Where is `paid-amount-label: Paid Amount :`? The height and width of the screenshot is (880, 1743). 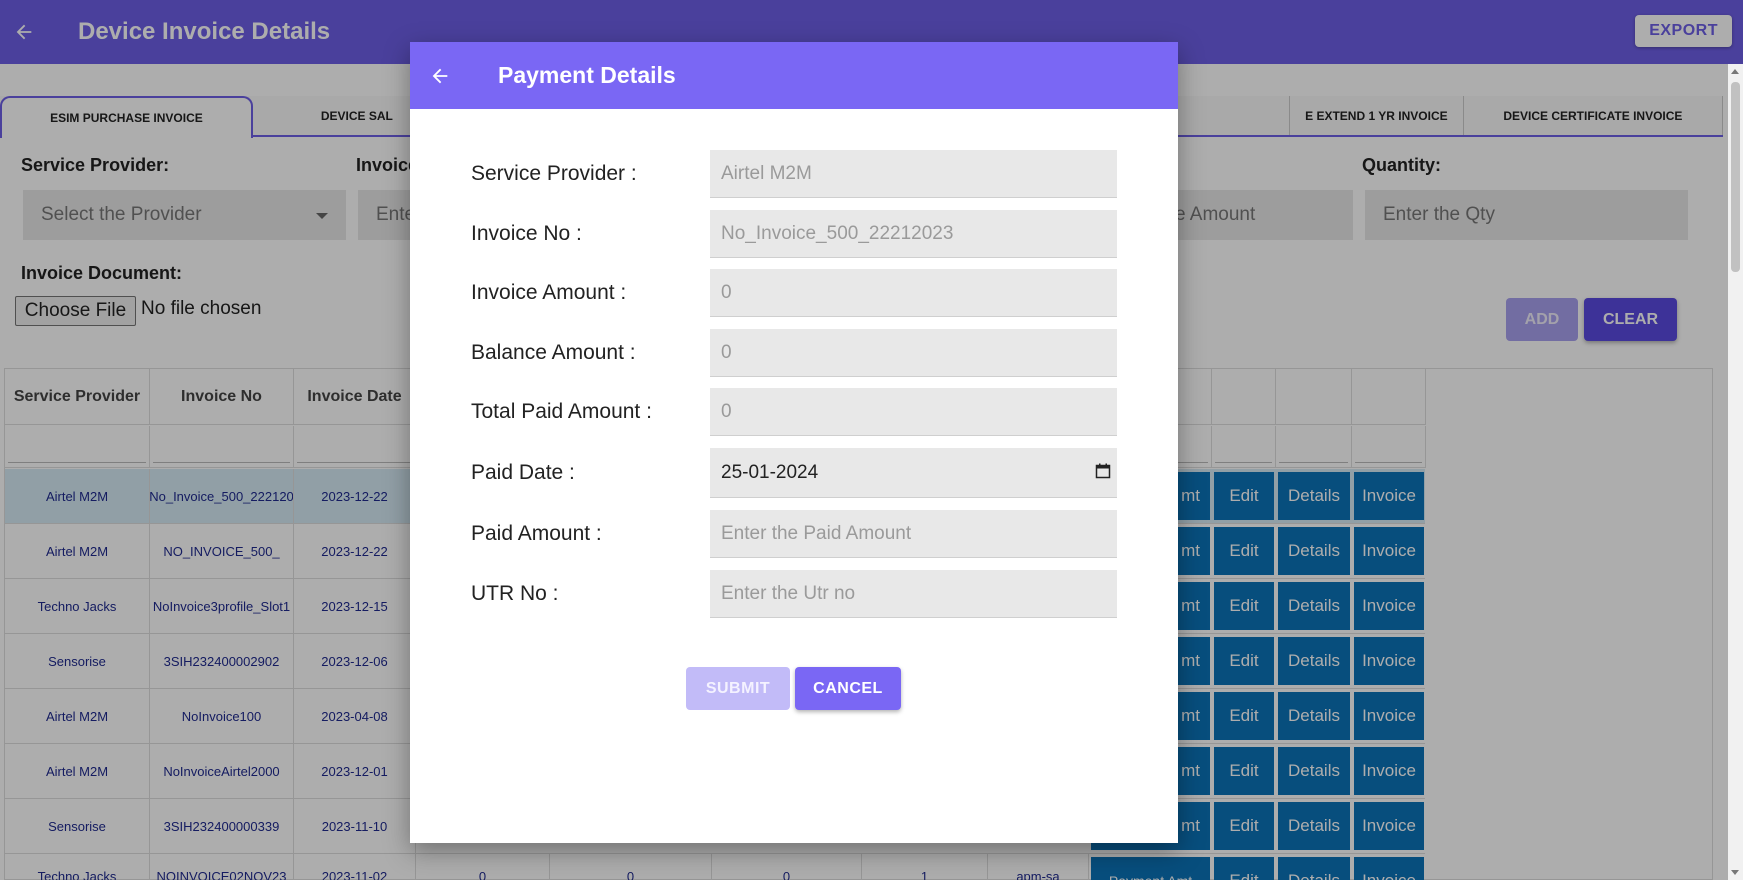 paid-amount-label: Paid Amount : is located at coordinates (536, 533).